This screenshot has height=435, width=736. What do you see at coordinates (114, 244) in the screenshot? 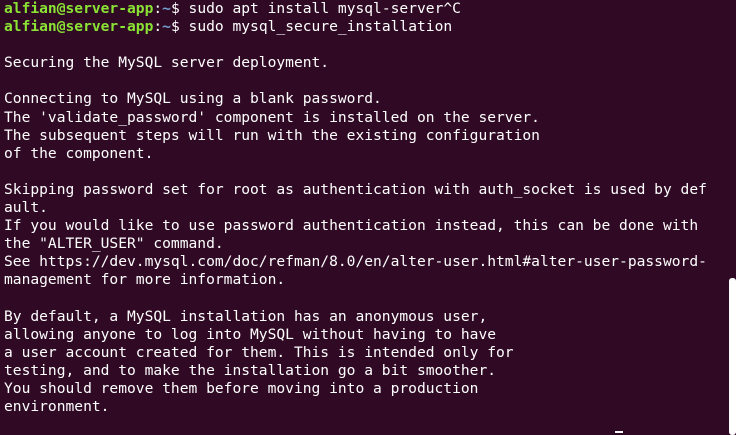
I see `output-line: the "ALTER_USER" command.` at bounding box center [114, 244].